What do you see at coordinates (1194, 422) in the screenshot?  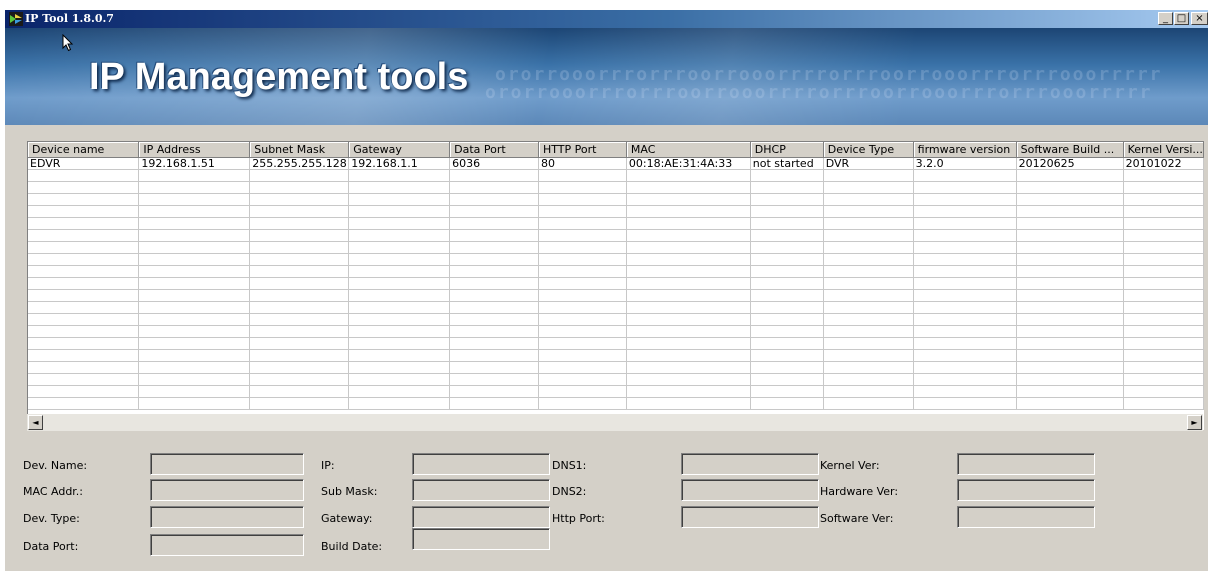 I see `scroll-right-button: ►` at bounding box center [1194, 422].